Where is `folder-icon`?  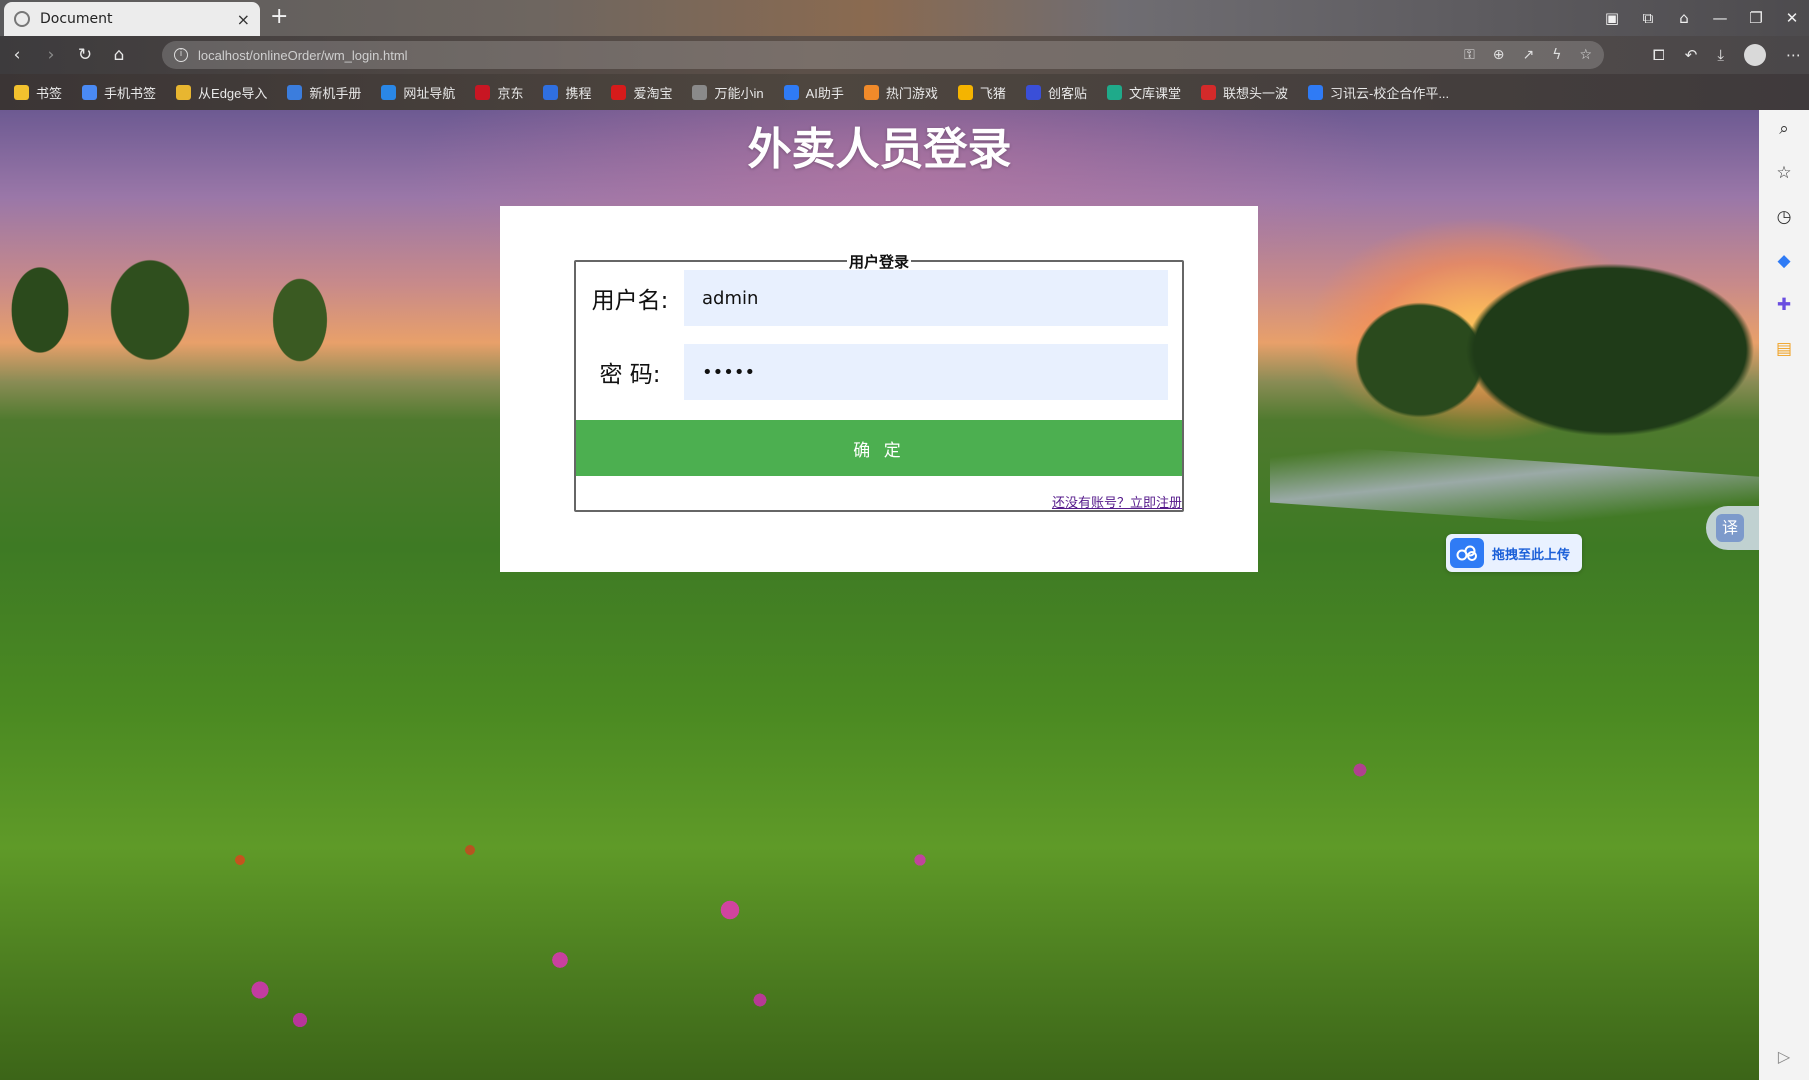
folder-icon is located at coordinates (184, 92).